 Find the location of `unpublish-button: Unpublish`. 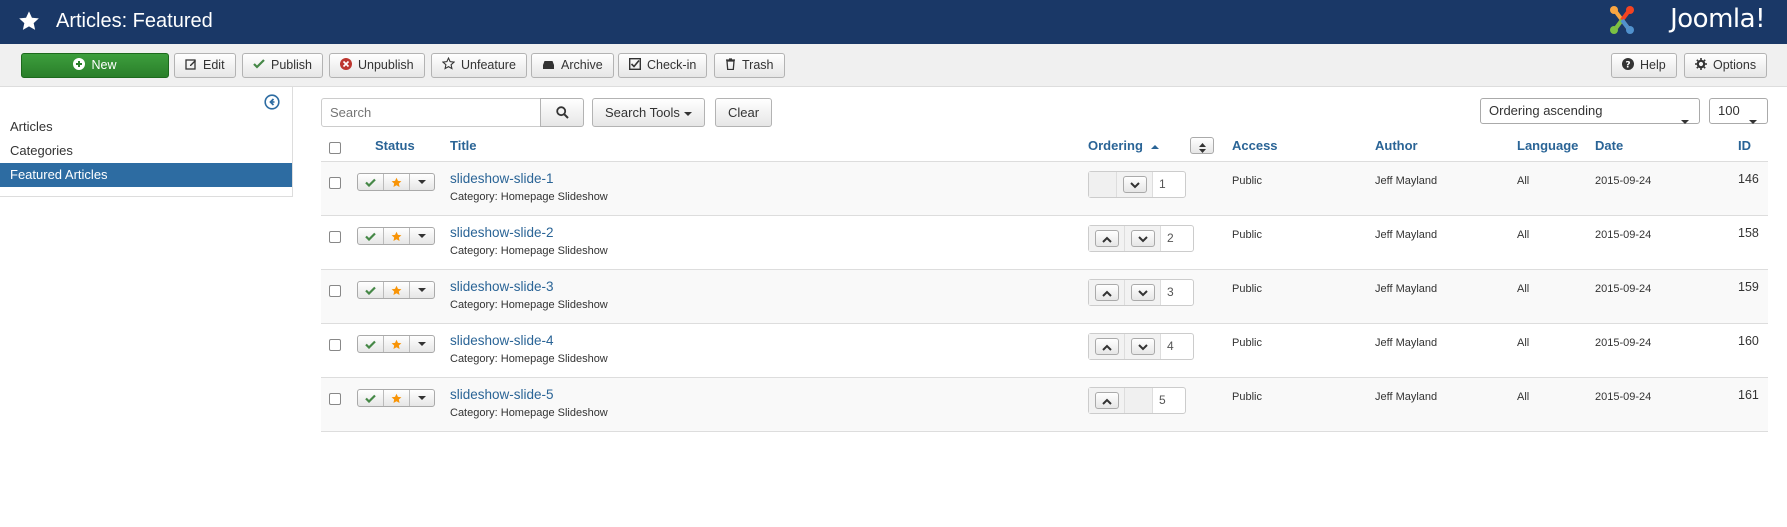

unpublish-button: Unpublish is located at coordinates (377, 65).